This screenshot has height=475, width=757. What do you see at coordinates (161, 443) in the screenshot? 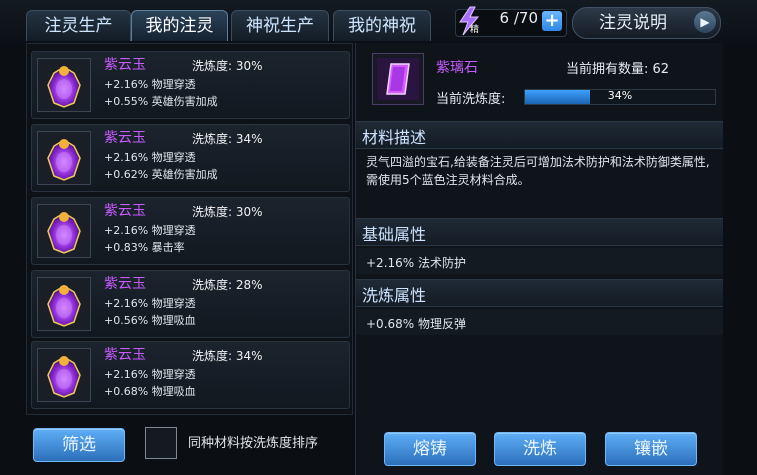
I see `sort-checkbox` at bounding box center [161, 443].